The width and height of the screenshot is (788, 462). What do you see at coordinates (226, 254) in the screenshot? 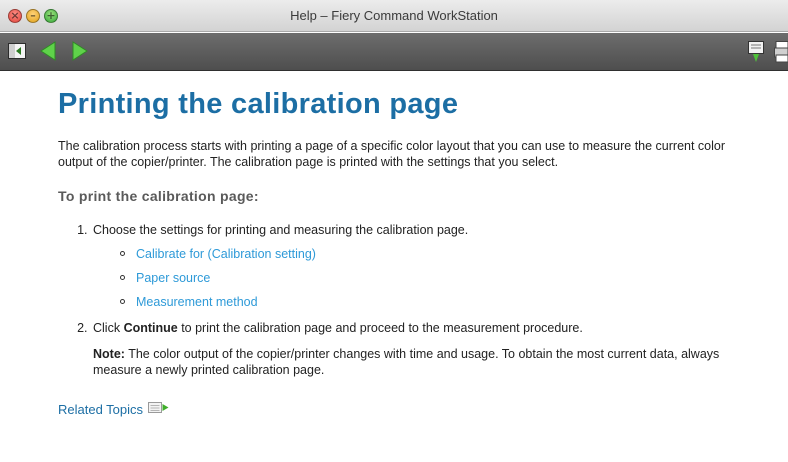
I see `calibrate-for-link: Calibrate for (Calibration setting)` at bounding box center [226, 254].